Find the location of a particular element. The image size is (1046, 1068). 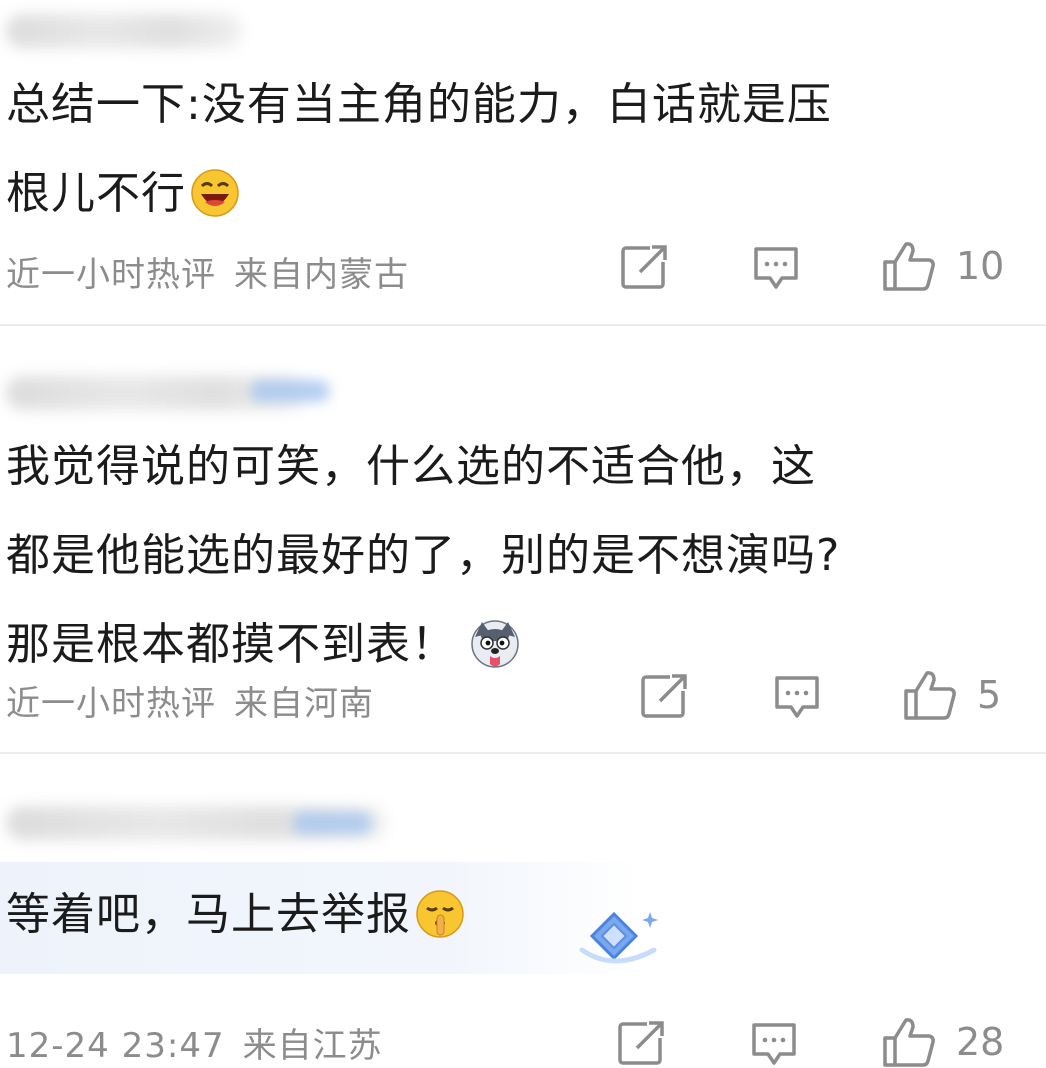

diamond-badge-icon is located at coordinates (619, 946).